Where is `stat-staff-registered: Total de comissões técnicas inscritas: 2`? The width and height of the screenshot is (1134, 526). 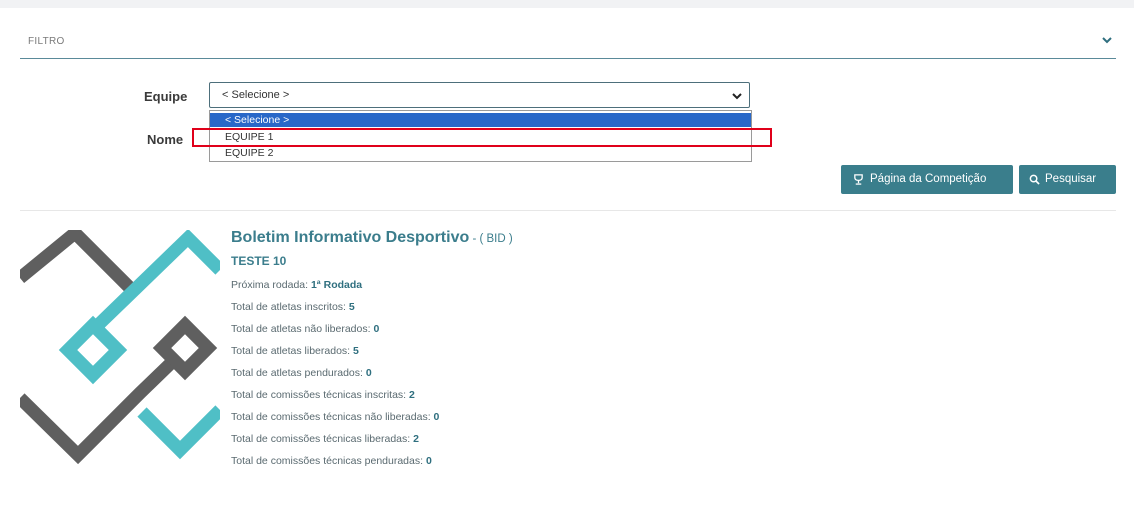
stat-staff-registered: Total de comissões técnicas inscritas: 2 is located at coordinates (323, 395).